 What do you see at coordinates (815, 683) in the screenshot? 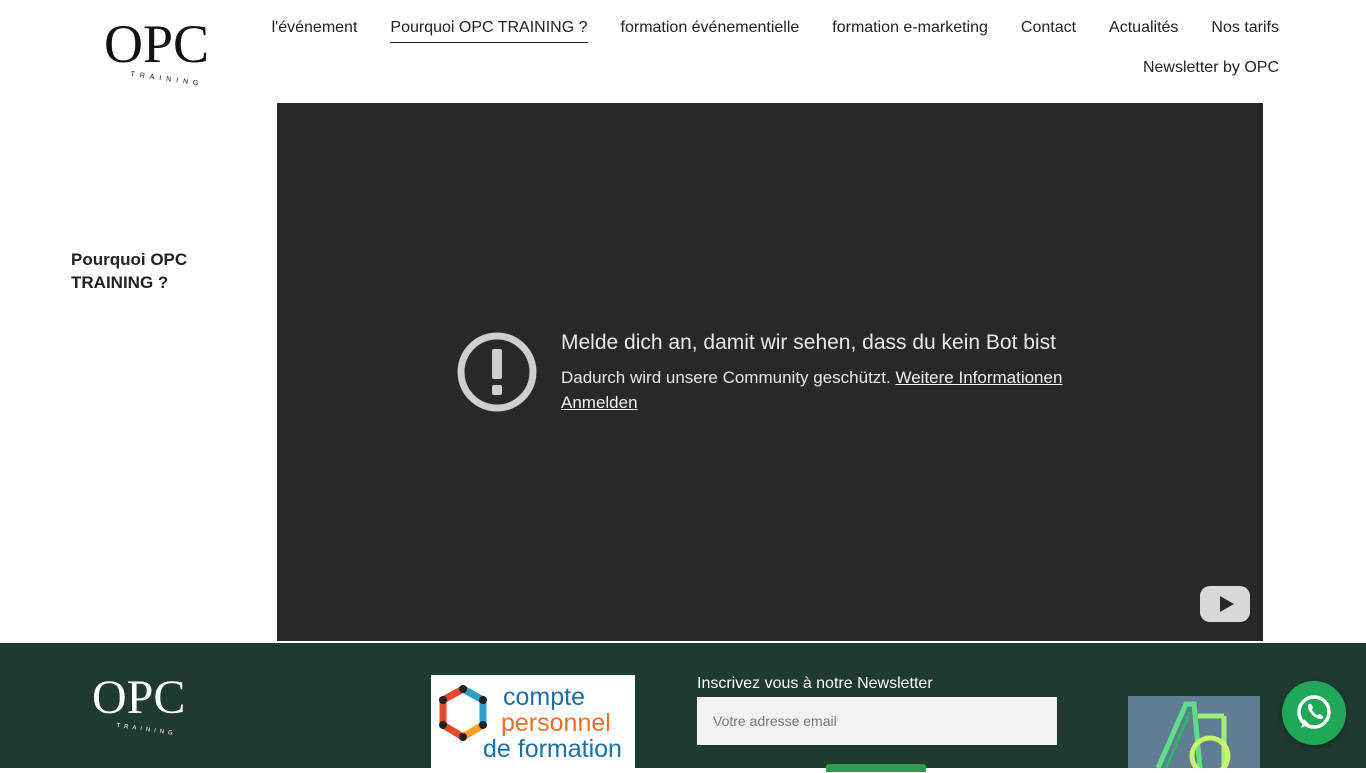
I see `newsletter-label: Inscrivez vous à notre Newsletter` at bounding box center [815, 683].